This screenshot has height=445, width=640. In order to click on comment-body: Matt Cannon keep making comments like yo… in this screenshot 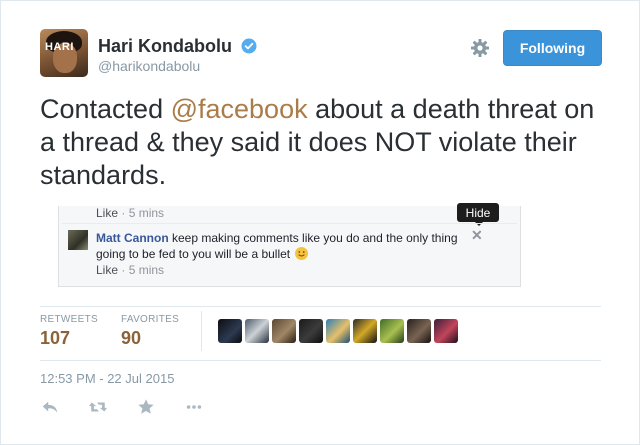, I will do `click(286, 246)`.